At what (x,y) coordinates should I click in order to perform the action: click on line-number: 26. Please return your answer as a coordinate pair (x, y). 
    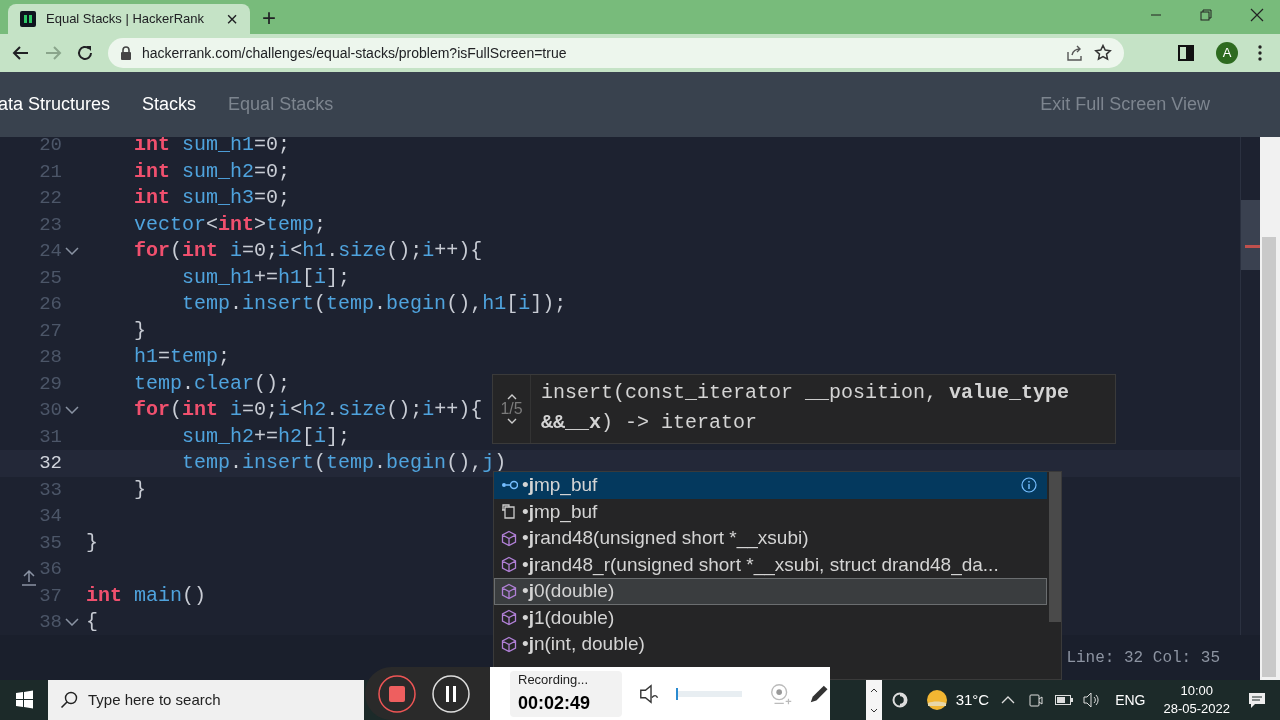
    Looking at the image, I should click on (50, 304).